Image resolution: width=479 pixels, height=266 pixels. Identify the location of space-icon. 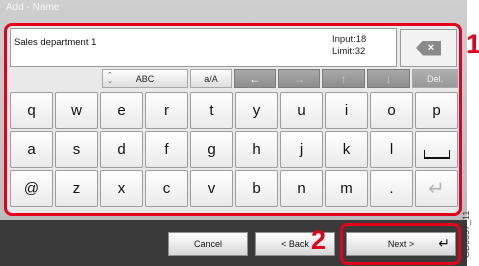
(436, 154).